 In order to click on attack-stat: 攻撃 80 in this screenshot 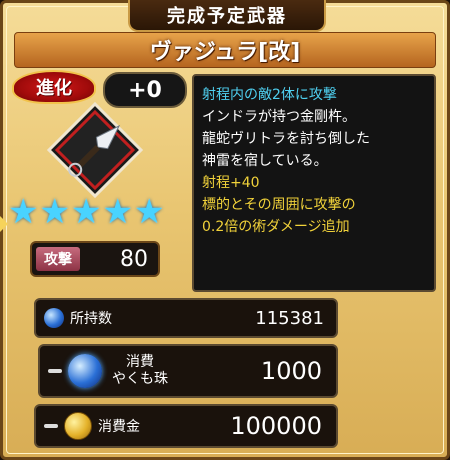, I will do `click(95, 259)`.